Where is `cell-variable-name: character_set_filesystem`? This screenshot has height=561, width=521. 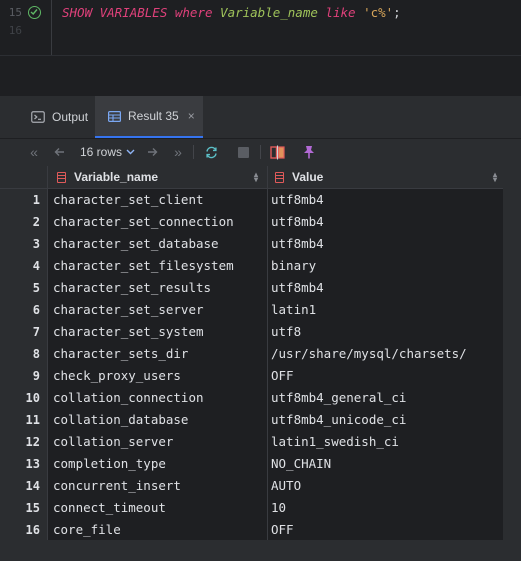
cell-variable-name: character_set_filesystem is located at coordinates (143, 266).